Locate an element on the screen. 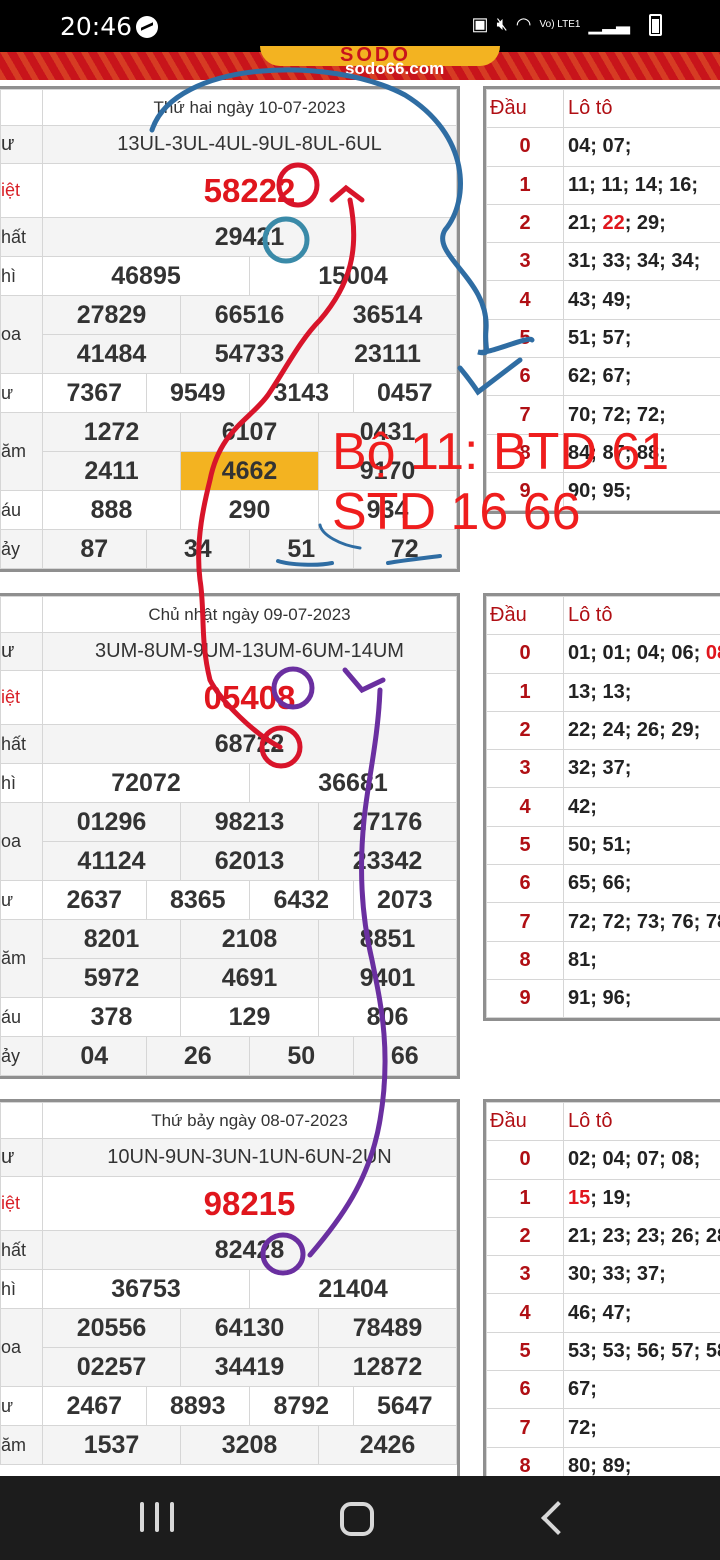 Image resolution: width=720 pixels, height=1560 pixels. loto-values: 32; 37; is located at coordinates (641, 769).